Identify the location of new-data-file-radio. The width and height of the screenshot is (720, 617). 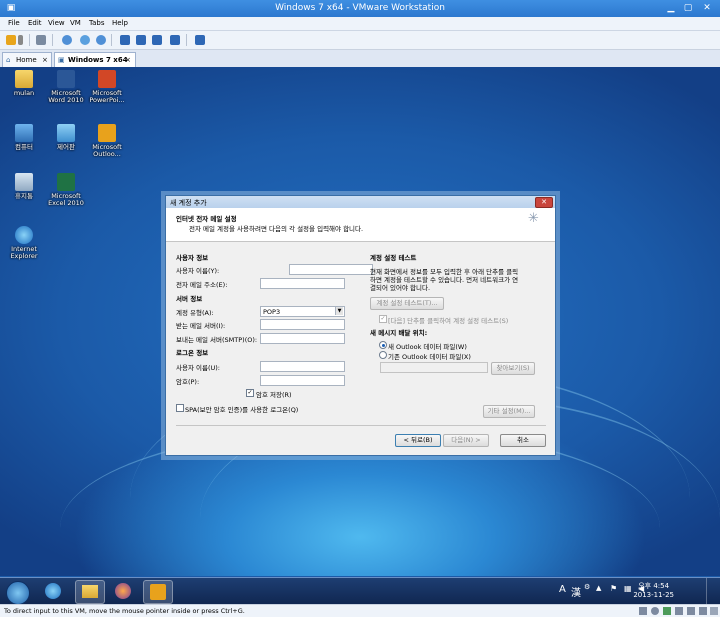
(383, 345).